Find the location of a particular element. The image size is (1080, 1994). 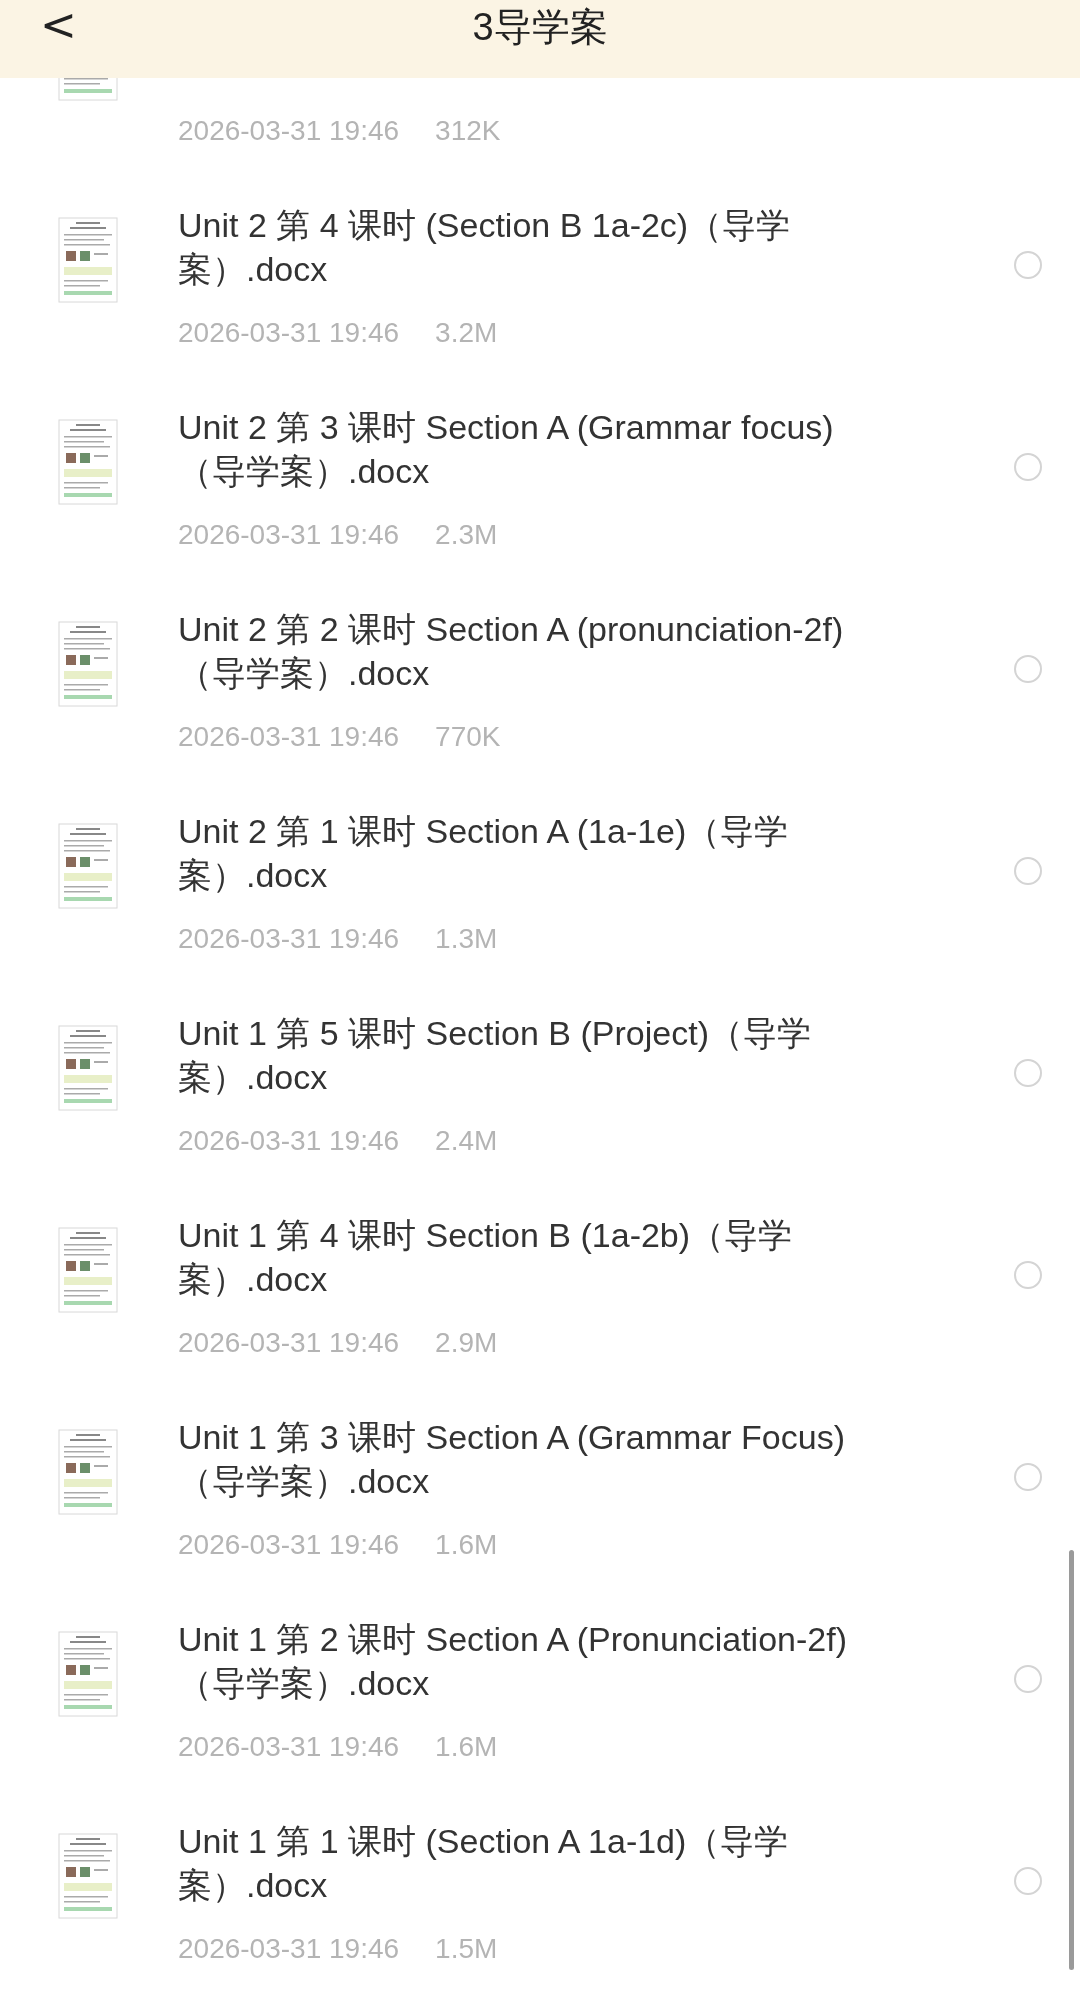

file-size: 1.3M is located at coordinates (466, 939).